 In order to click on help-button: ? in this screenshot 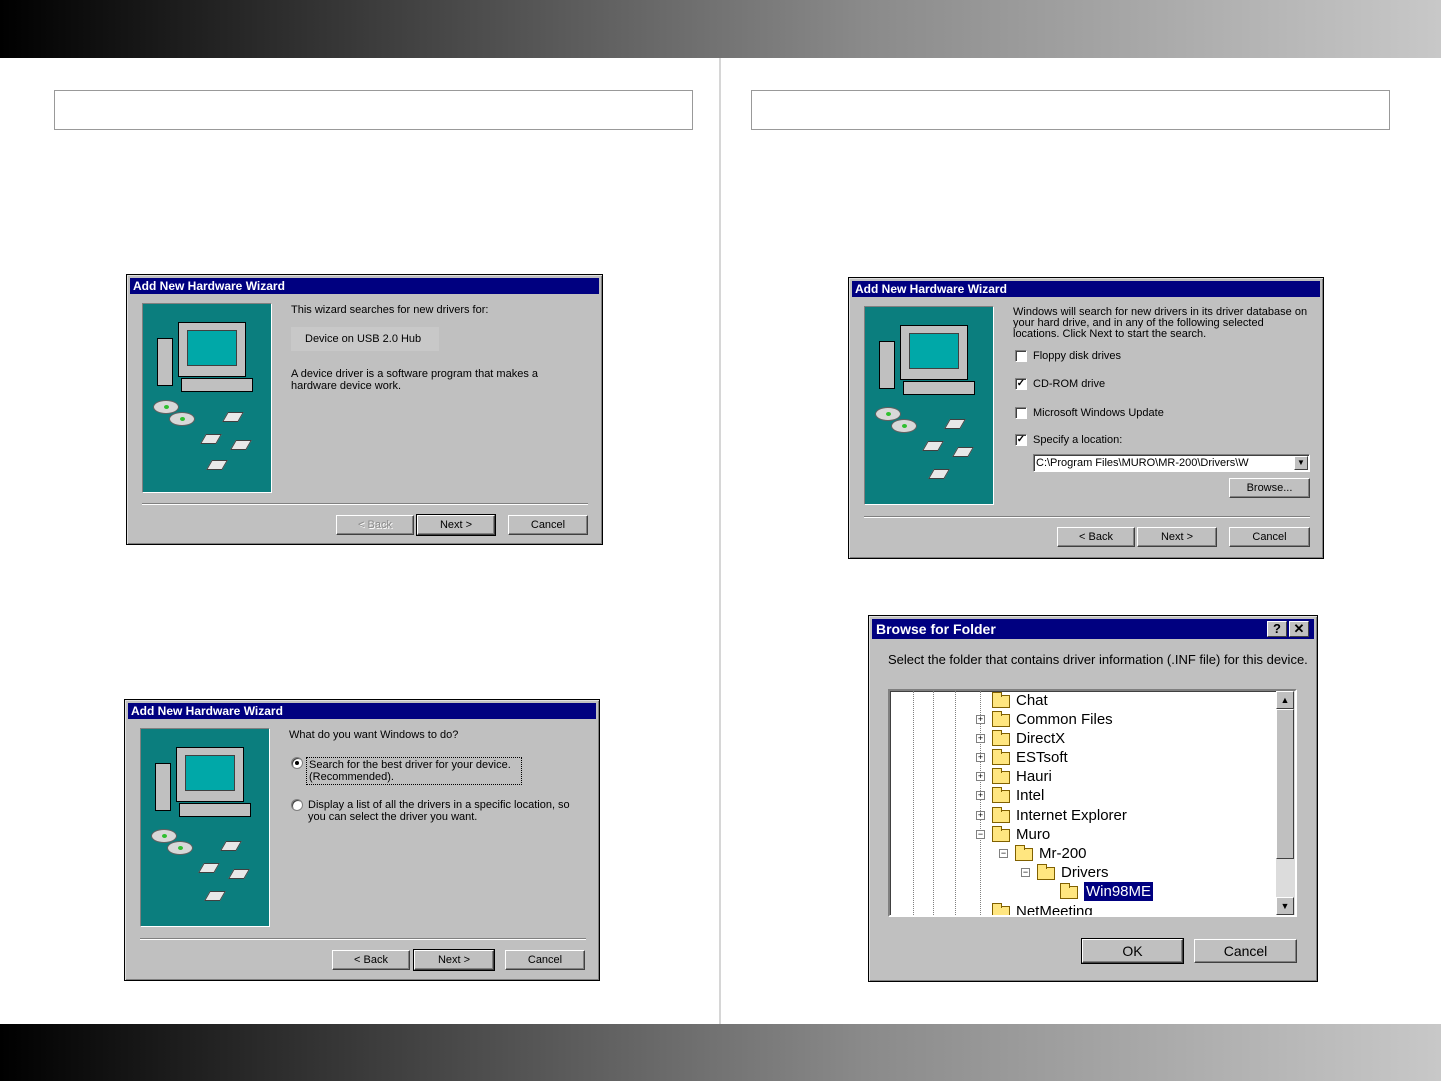, I will do `click(1277, 629)`.